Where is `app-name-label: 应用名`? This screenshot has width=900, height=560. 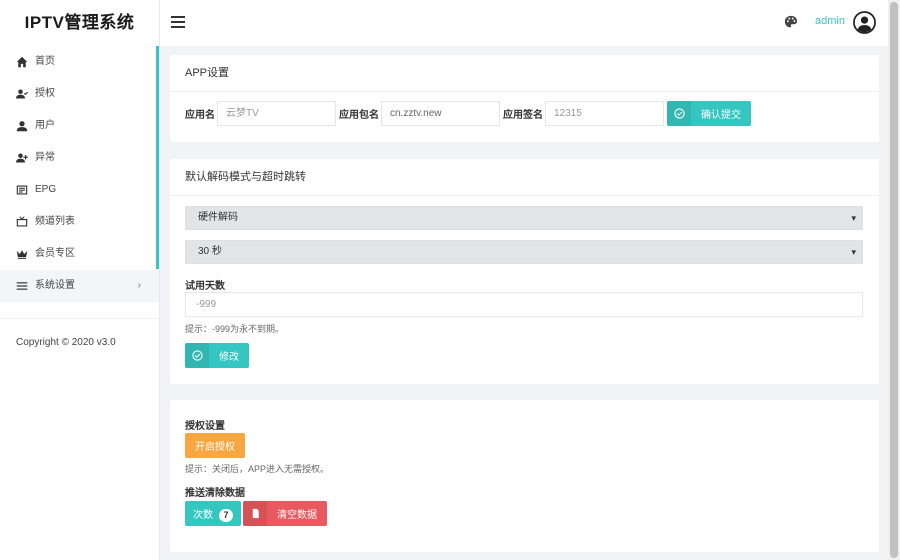
app-name-label: 应用名 is located at coordinates (200, 115).